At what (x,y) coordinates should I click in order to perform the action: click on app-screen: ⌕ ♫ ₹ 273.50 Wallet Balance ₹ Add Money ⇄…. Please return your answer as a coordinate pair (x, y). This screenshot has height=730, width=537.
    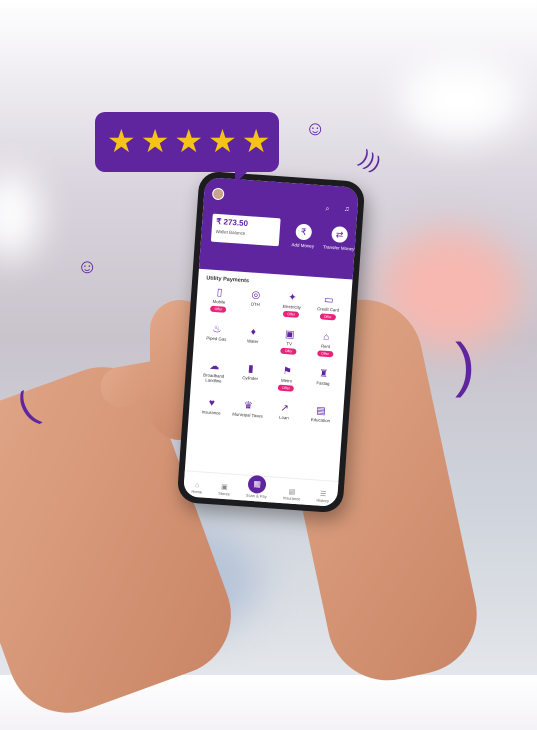
    Looking at the image, I should click on (271, 342).